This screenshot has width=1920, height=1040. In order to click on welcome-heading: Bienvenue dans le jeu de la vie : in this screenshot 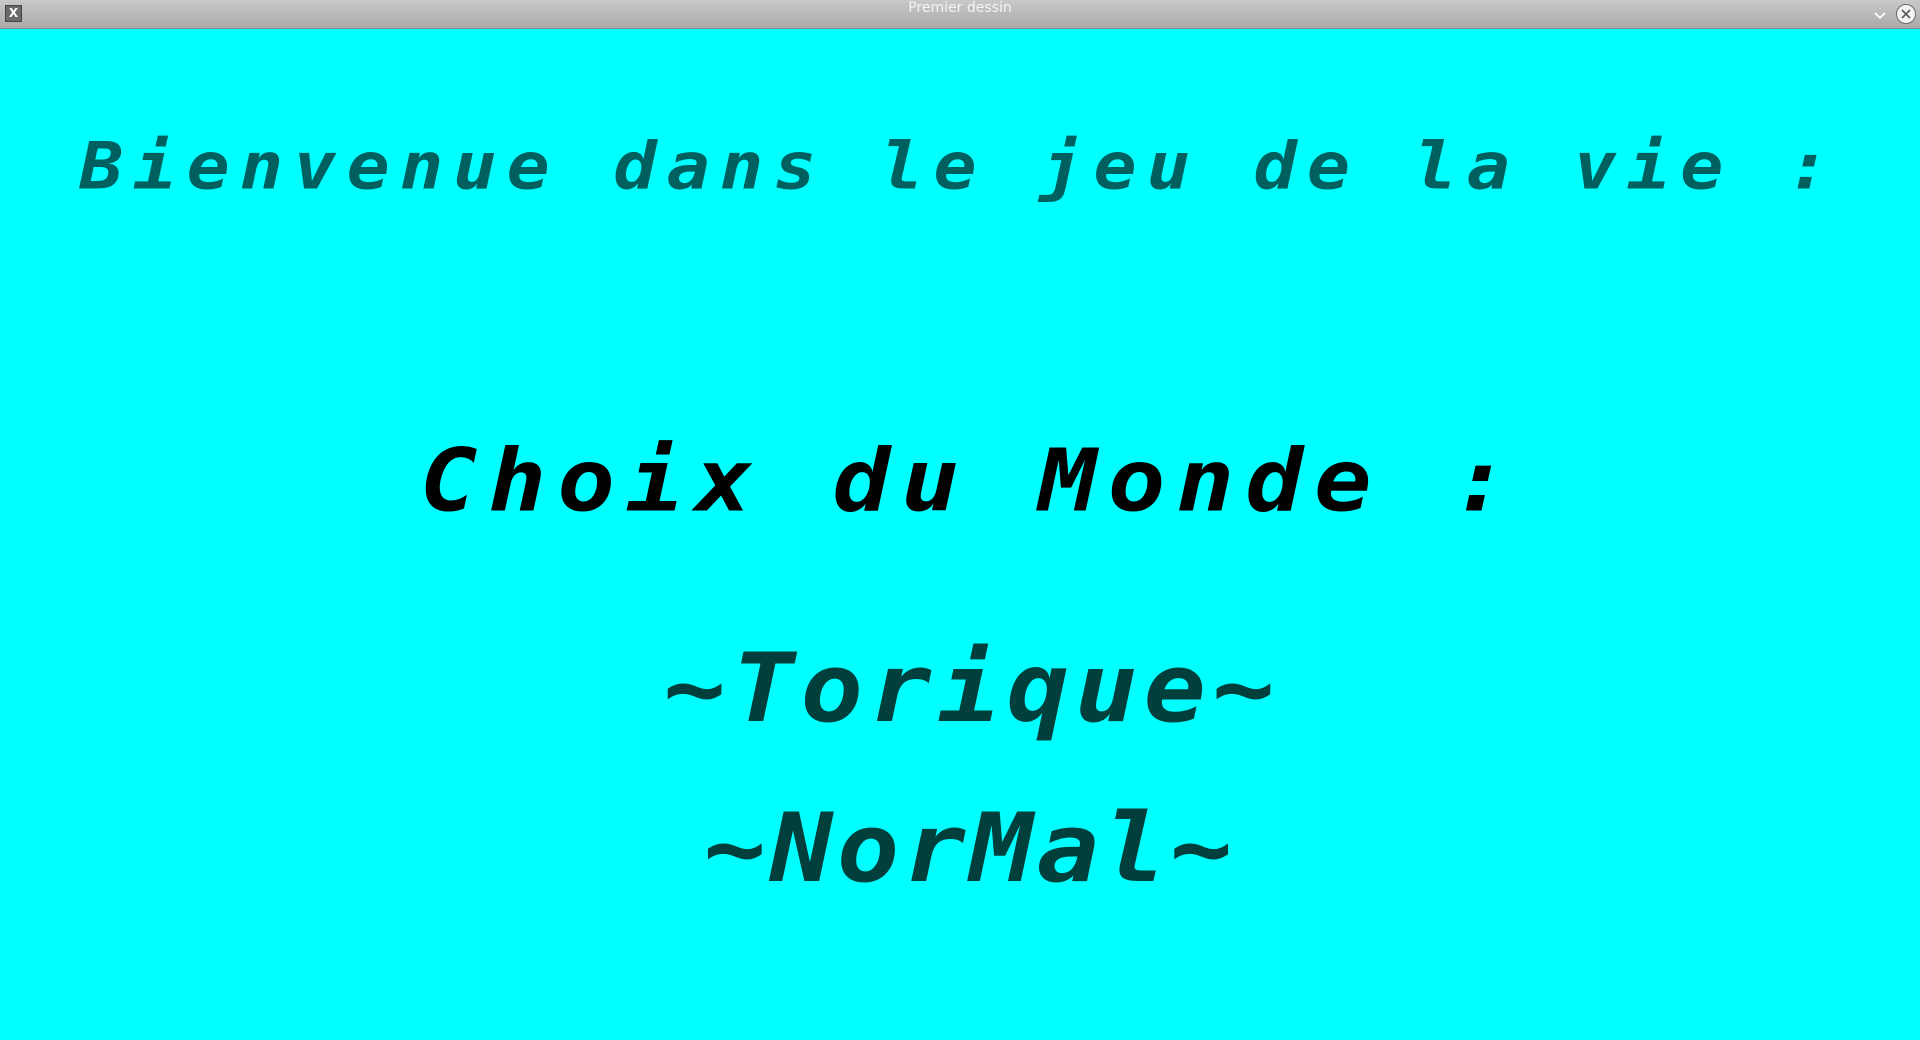, I will do `click(960, 166)`.